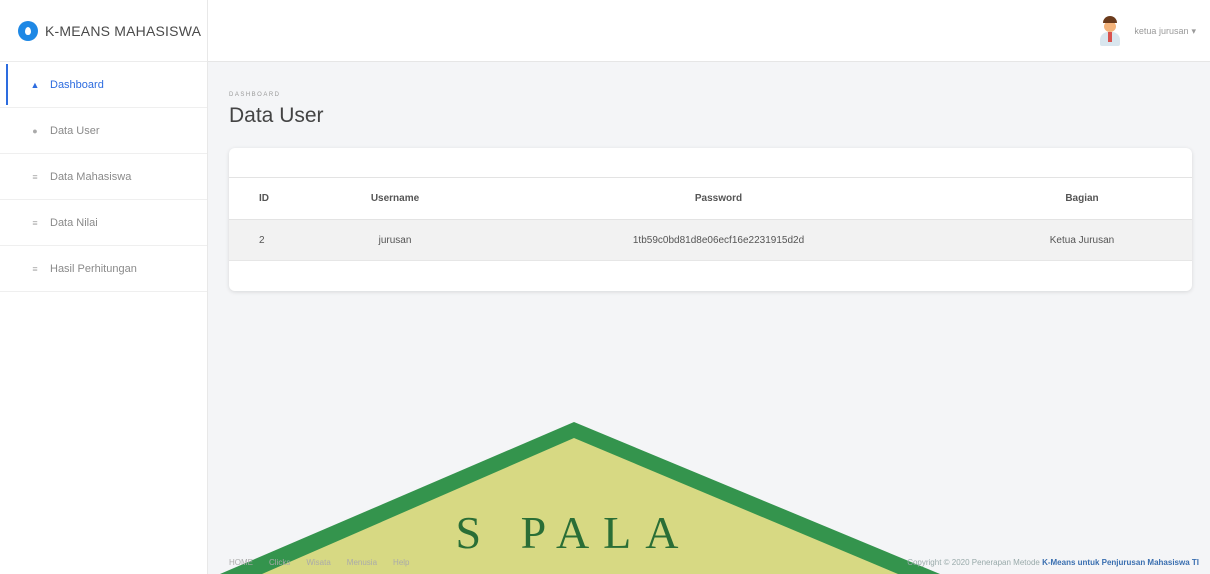 The image size is (1210, 574). What do you see at coordinates (718, 240) in the screenshot?
I see `cell-password: 1tb59c0bd81d8e06ecf16e2231915d2d` at bounding box center [718, 240].